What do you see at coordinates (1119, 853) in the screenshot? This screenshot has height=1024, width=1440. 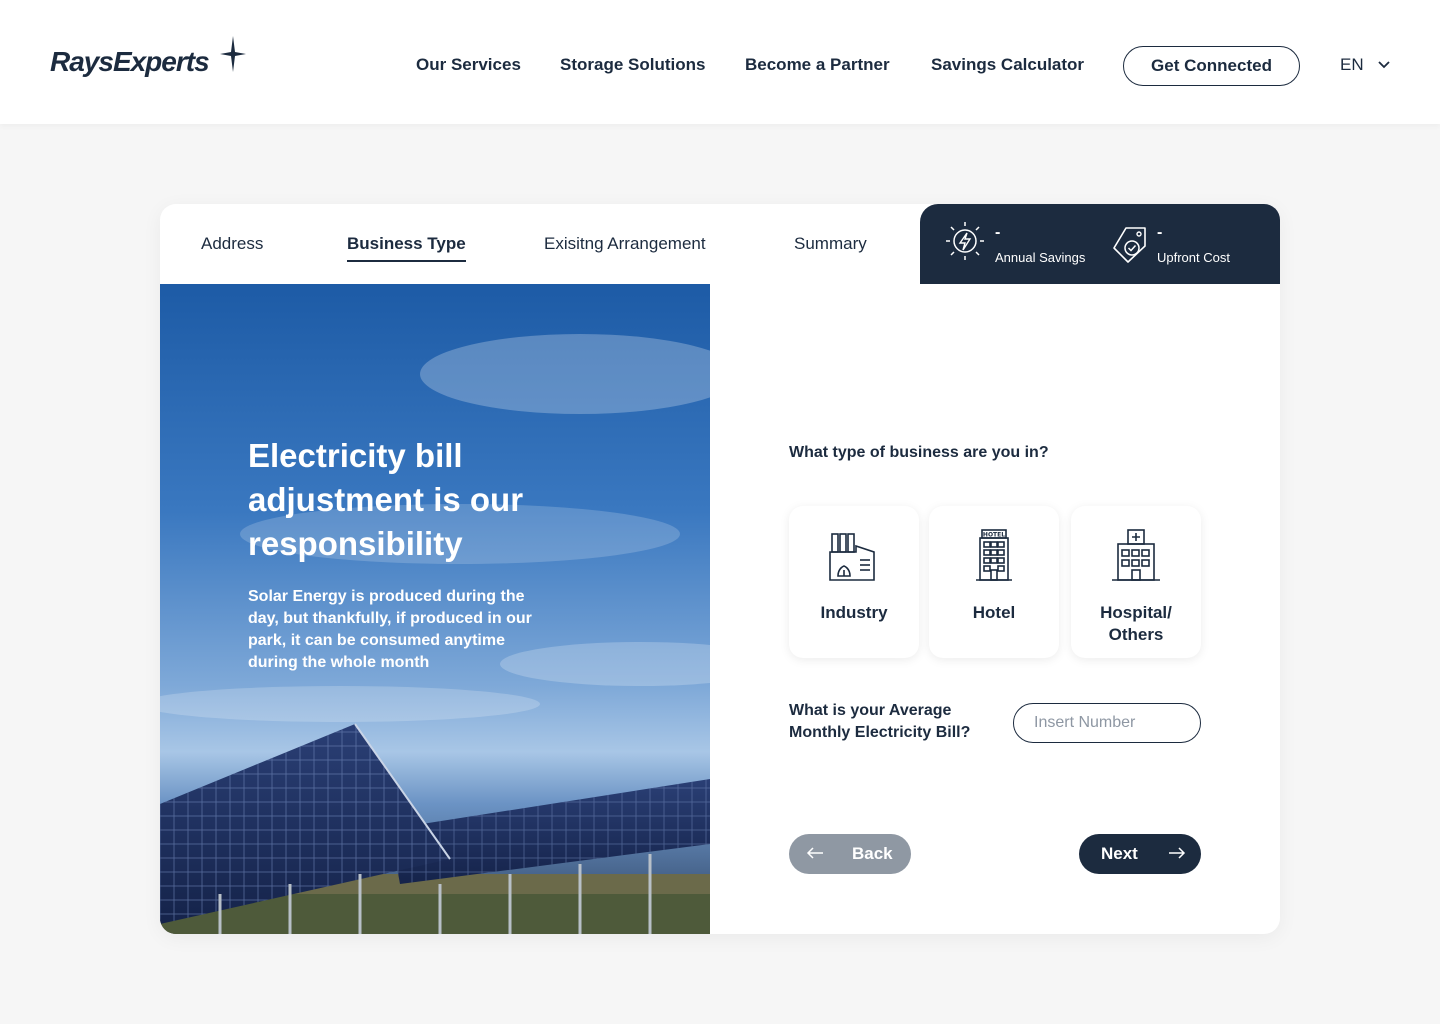 I see `next-label: Next` at bounding box center [1119, 853].